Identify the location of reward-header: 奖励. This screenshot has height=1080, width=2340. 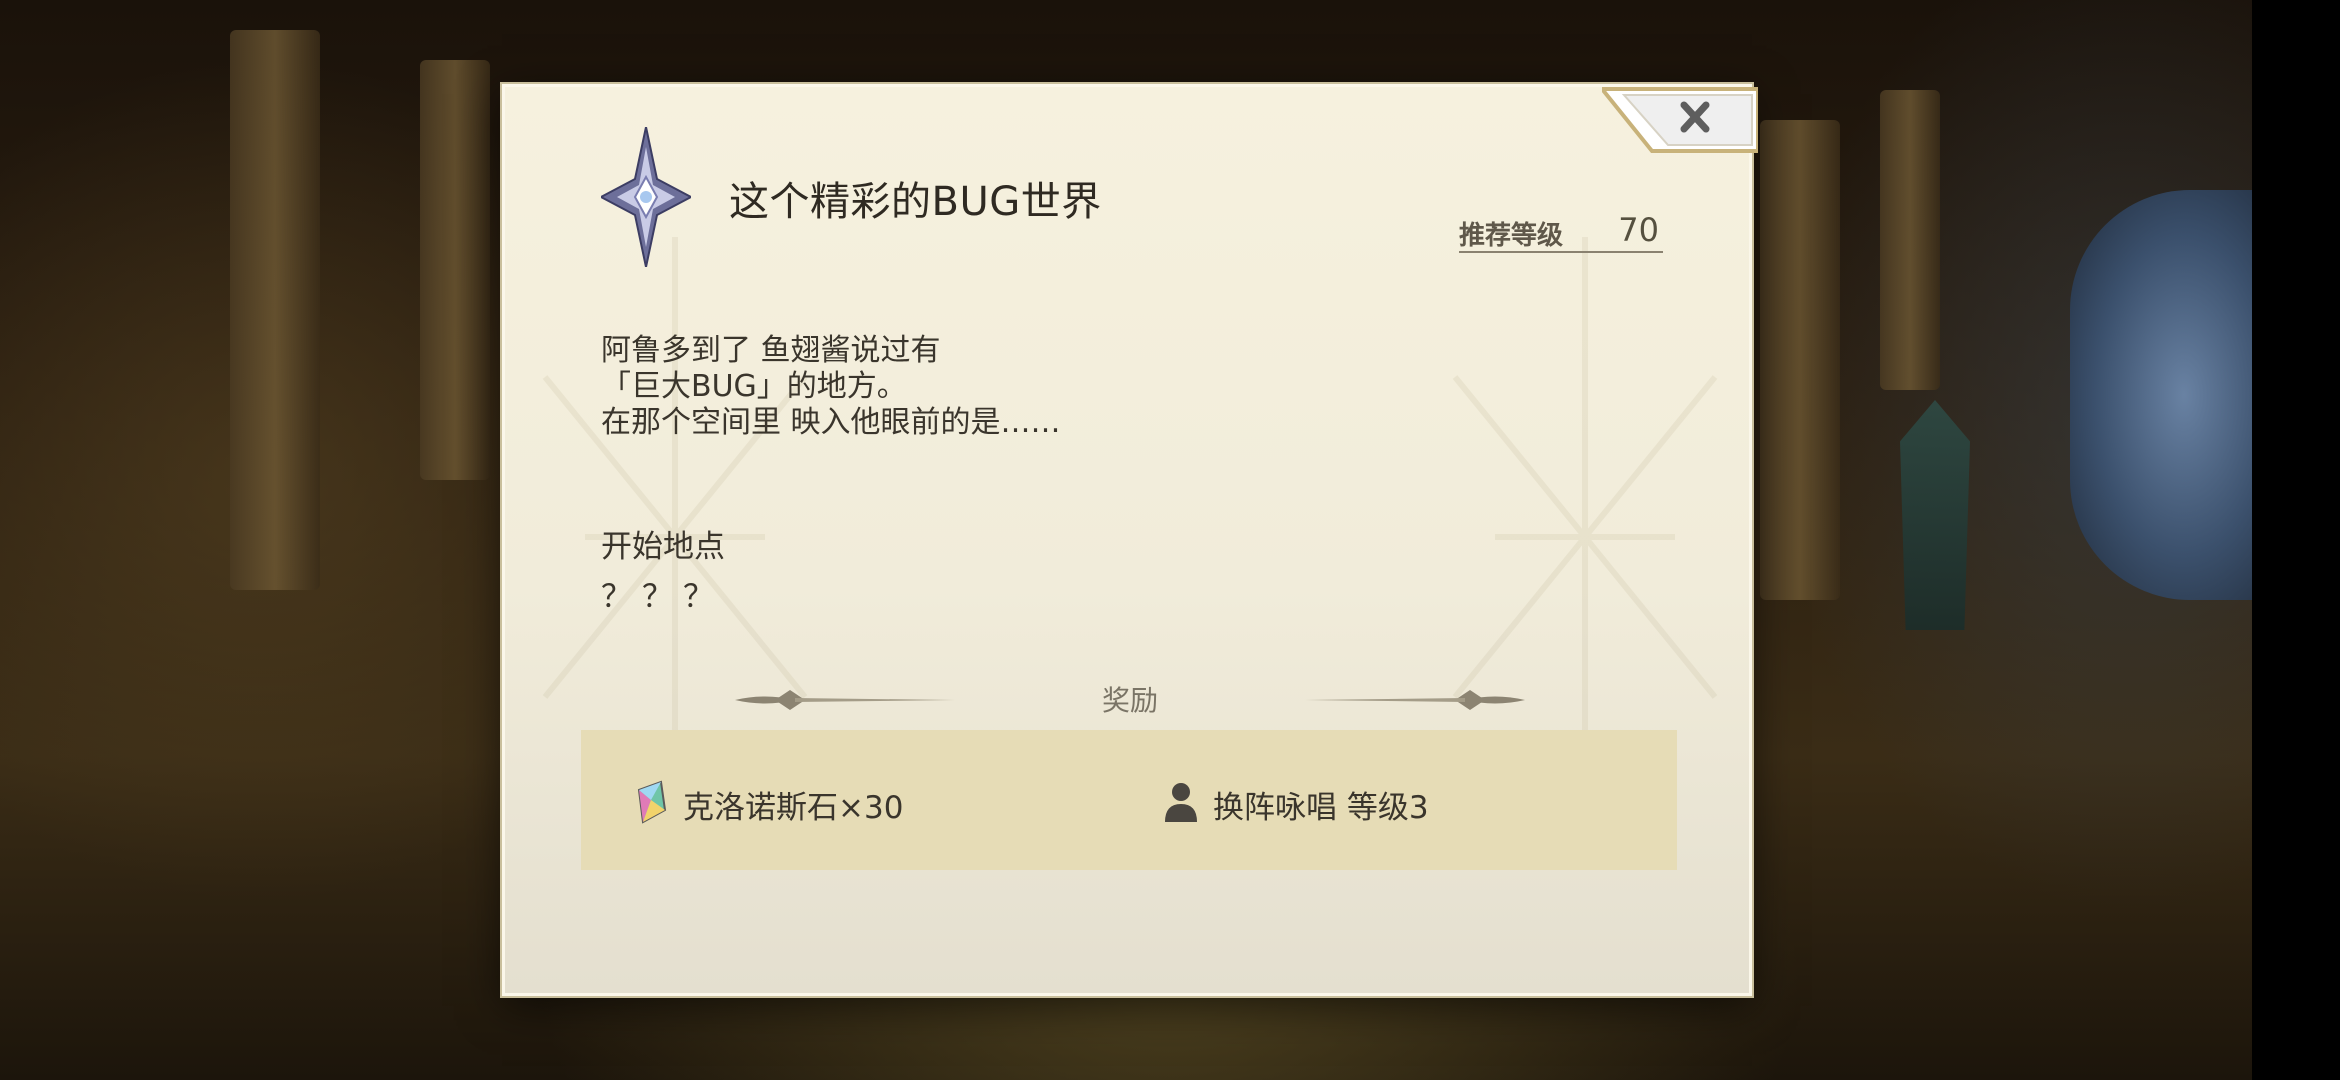
(1130, 699).